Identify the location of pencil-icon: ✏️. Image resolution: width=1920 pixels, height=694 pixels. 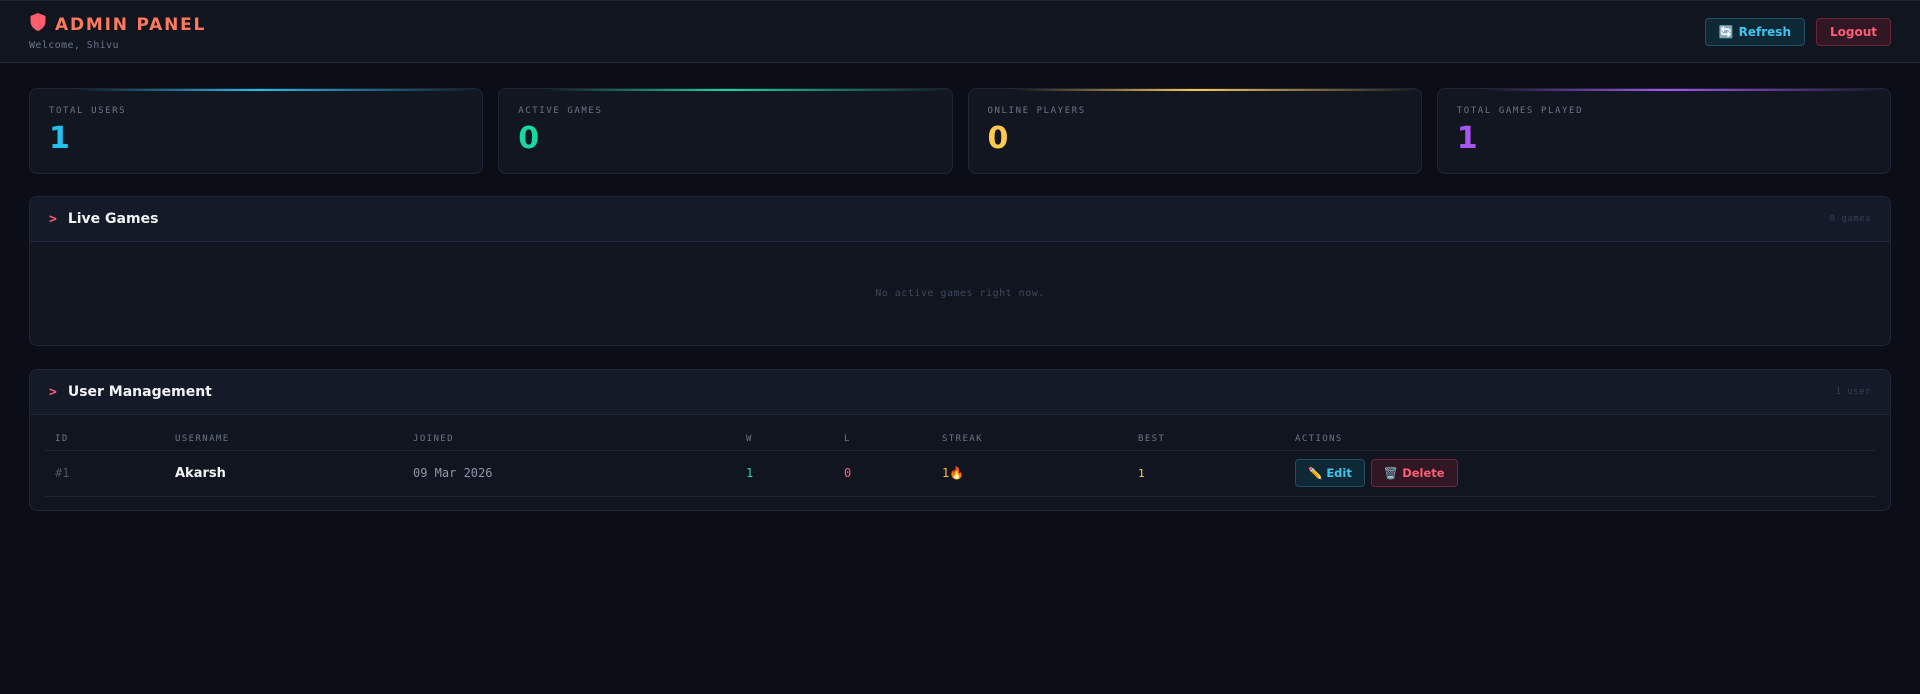
(1315, 473).